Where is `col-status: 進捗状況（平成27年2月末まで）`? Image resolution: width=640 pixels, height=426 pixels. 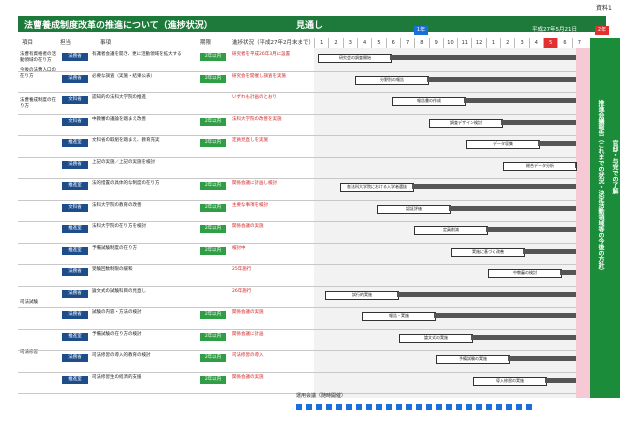
col-status: 進捗状況（平成27年2月末まで） is located at coordinates (273, 43).